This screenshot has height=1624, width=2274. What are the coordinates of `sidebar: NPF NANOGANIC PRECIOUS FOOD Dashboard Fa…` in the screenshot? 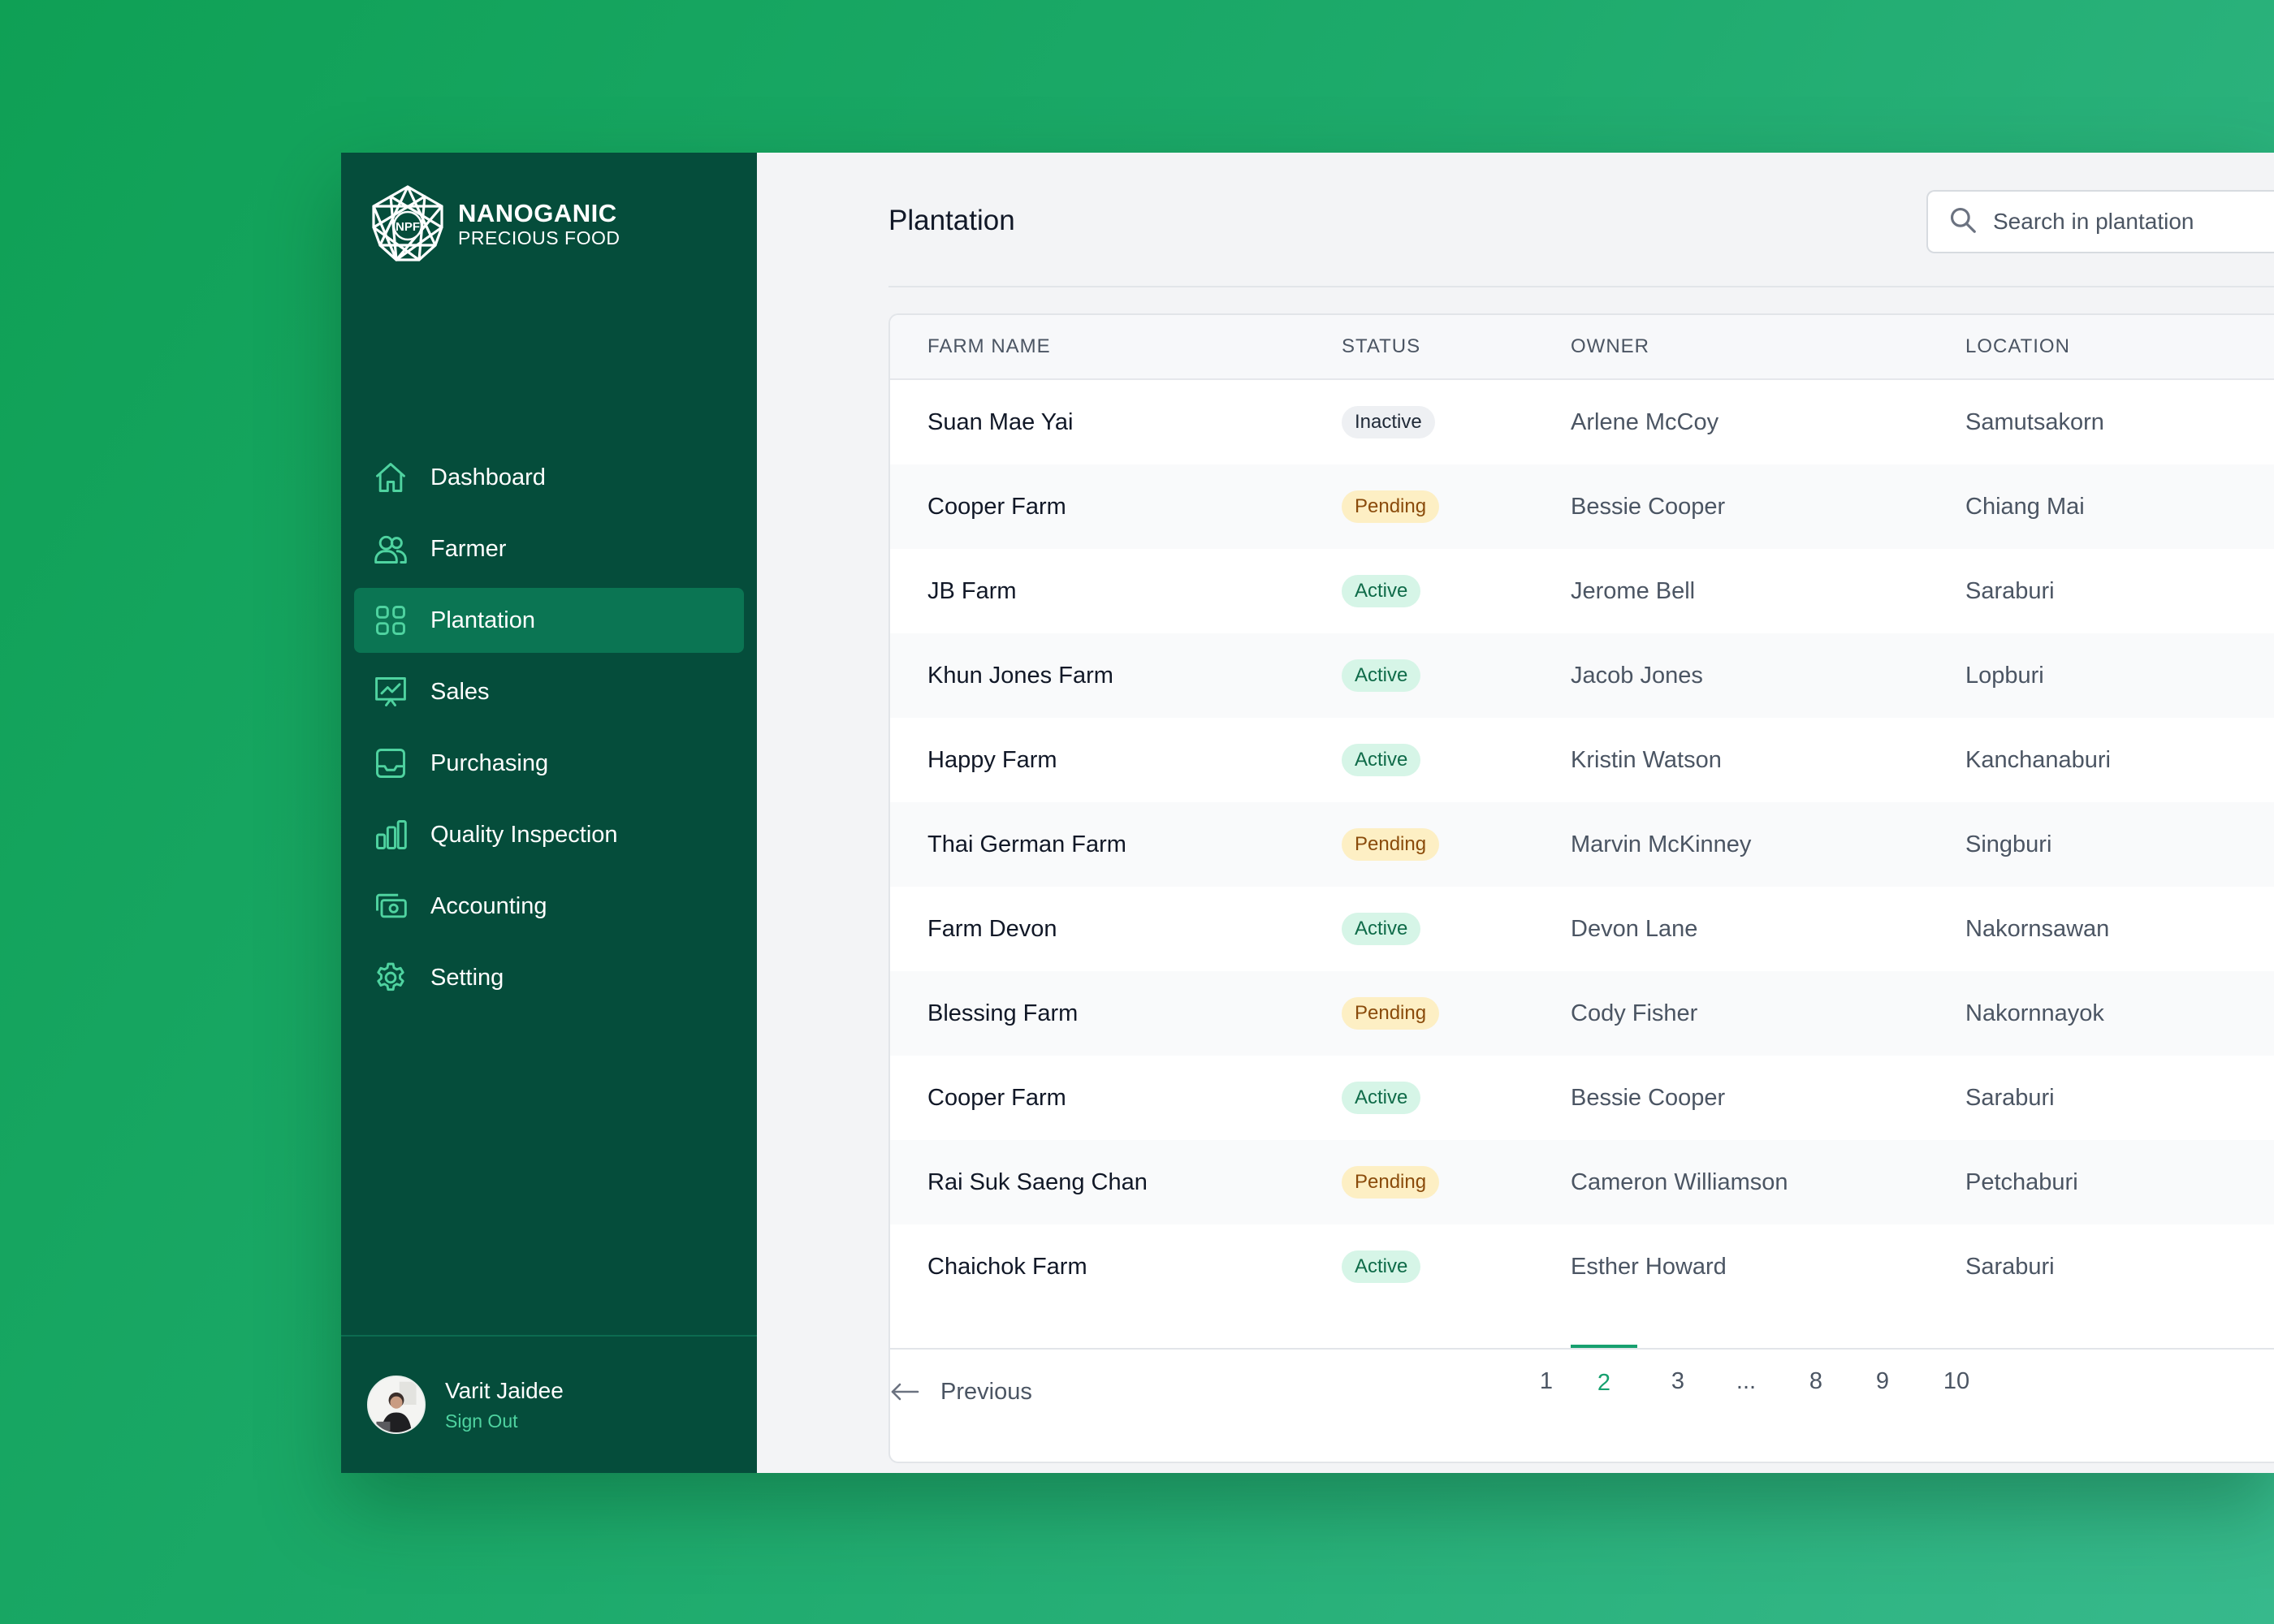 It's located at (549, 813).